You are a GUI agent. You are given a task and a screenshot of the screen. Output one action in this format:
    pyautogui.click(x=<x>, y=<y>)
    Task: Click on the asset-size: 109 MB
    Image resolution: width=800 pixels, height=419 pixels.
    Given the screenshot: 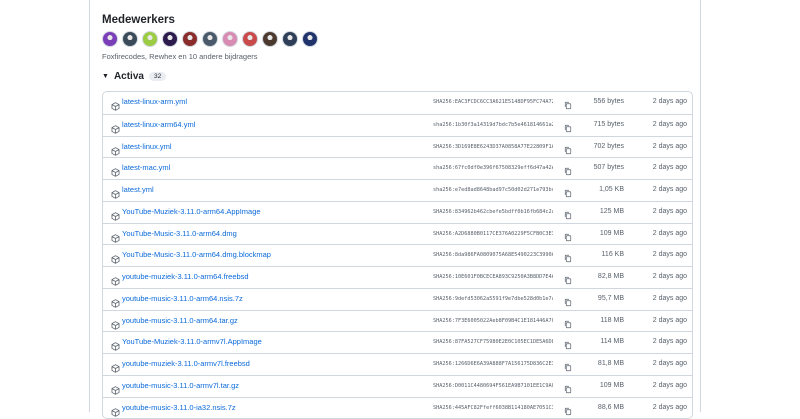 What is the action you would take?
    pyautogui.click(x=611, y=233)
    